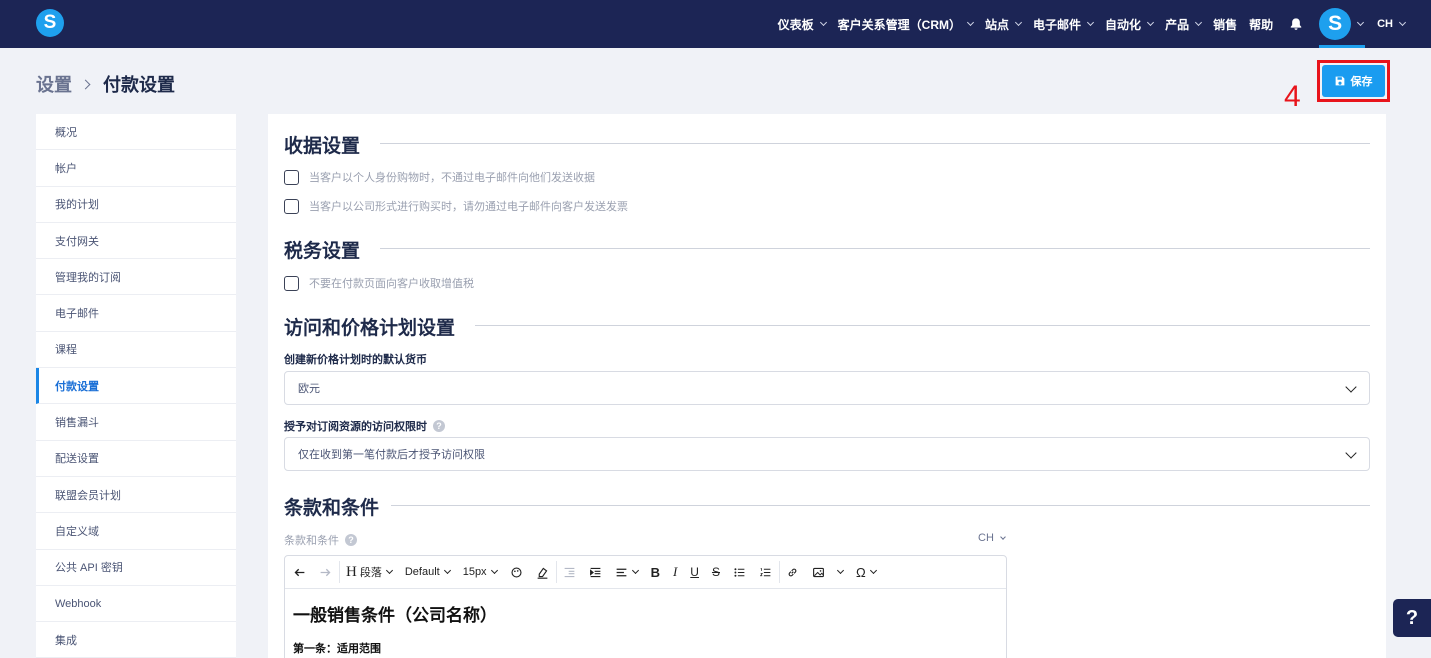  What do you see at coordinates (795, 24) in the screenshot?
I see `nav-dashboard-label: 仪表板` at bounding box center [795, 24].